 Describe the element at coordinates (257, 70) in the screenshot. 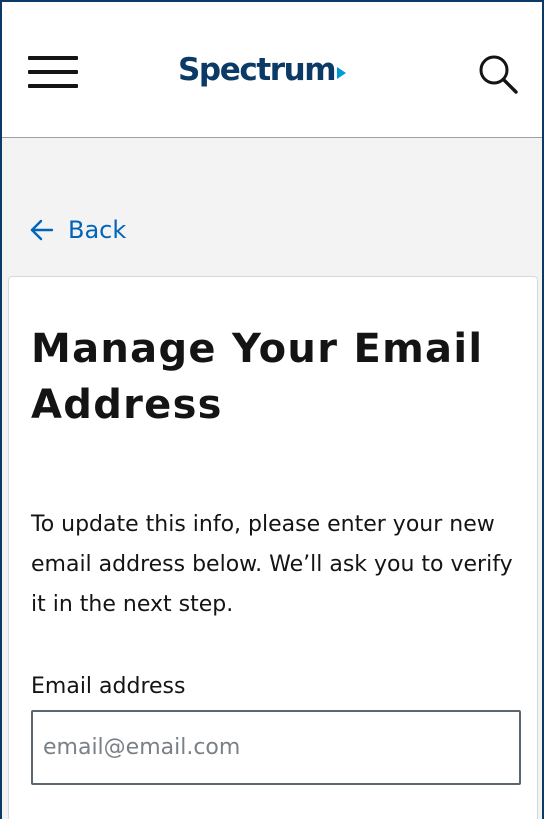

I see `logo-text: Spectrum` at that location.